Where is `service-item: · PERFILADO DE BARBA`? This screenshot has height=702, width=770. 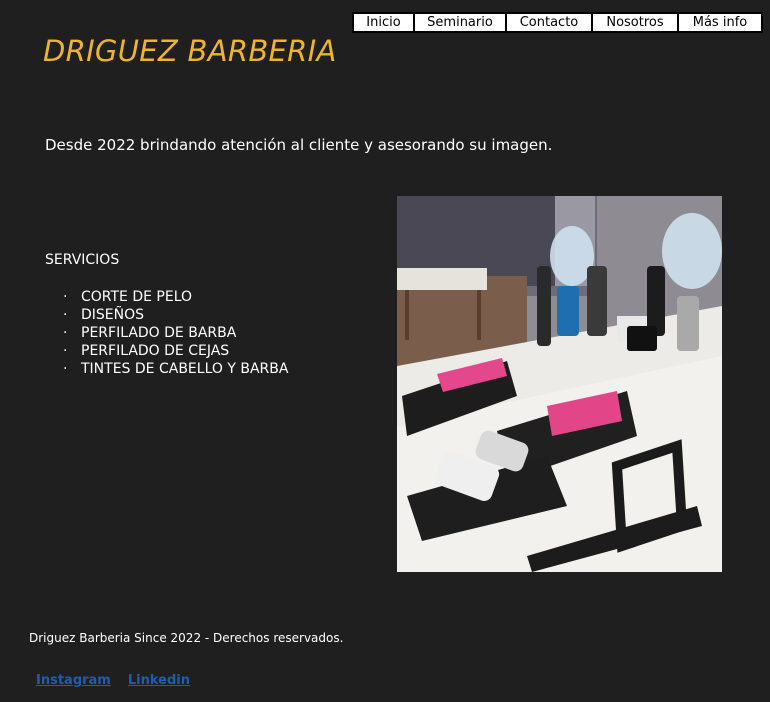 service-item: · PERFILADO DE BARBA is located at coordinates (175, 333).